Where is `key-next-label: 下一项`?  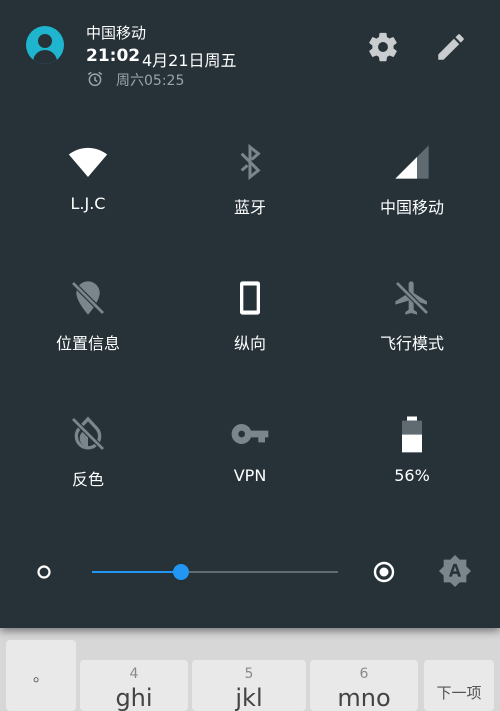
key-next-label: 下一项 is located at coordinates (459, 693).